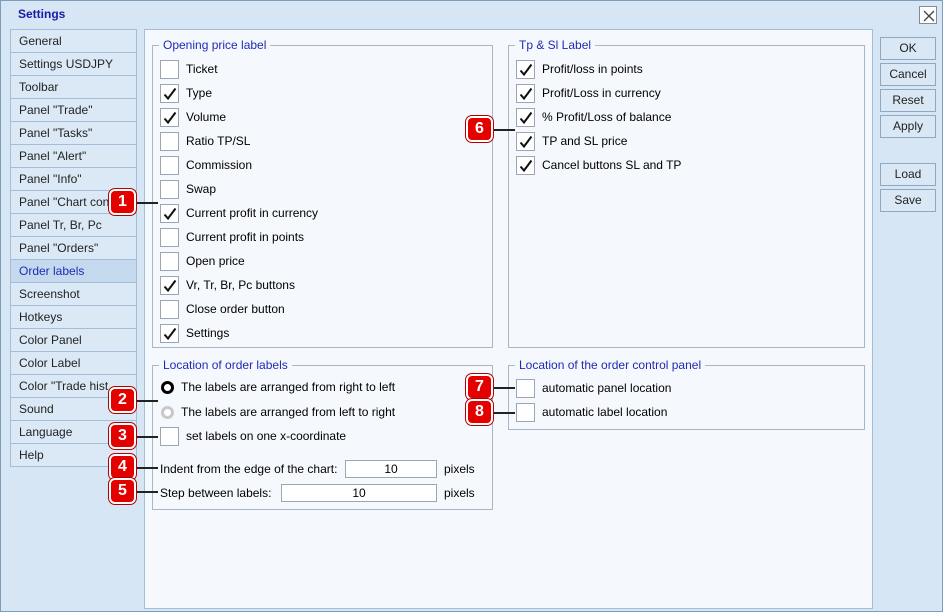 This screenshot has height=612, width=943. What do you see at coordinates (73, 248) in the screenshot?
I see `sidebar-item-panel-orders: Panel "Orders"` at bounding box center [73, 248].